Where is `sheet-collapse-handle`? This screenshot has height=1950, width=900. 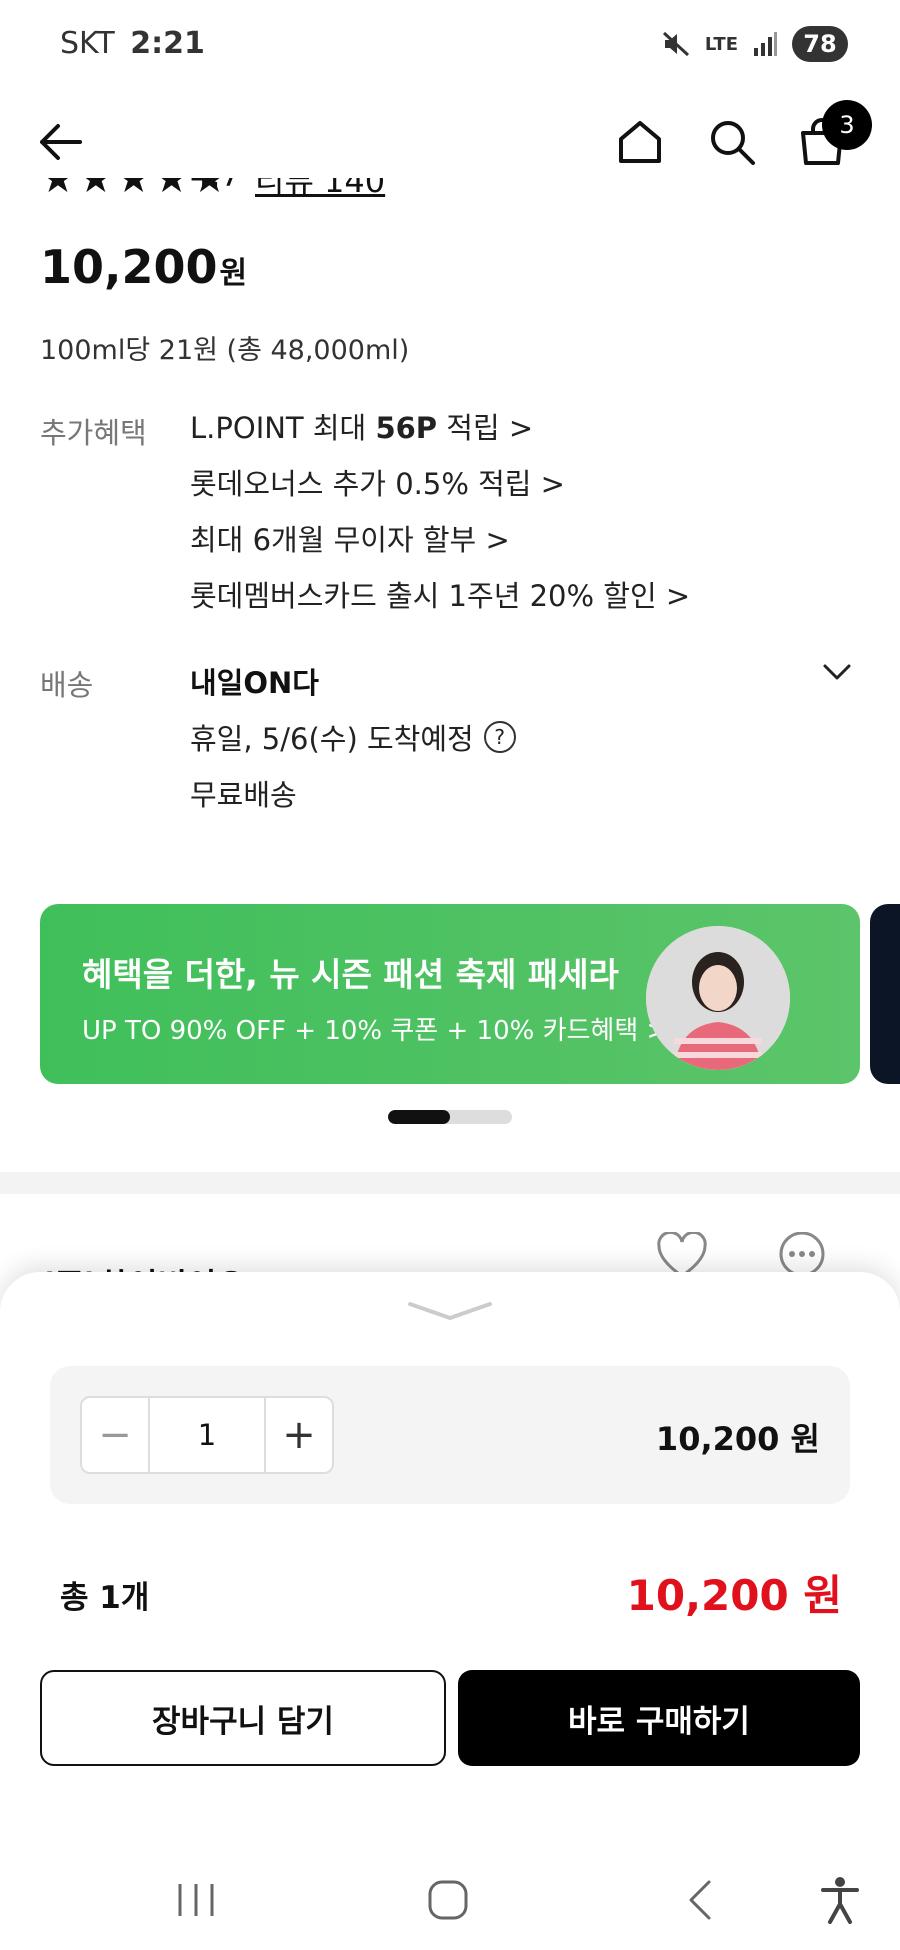
sheet-collapse-handle is located at coordinates (450, 1313).